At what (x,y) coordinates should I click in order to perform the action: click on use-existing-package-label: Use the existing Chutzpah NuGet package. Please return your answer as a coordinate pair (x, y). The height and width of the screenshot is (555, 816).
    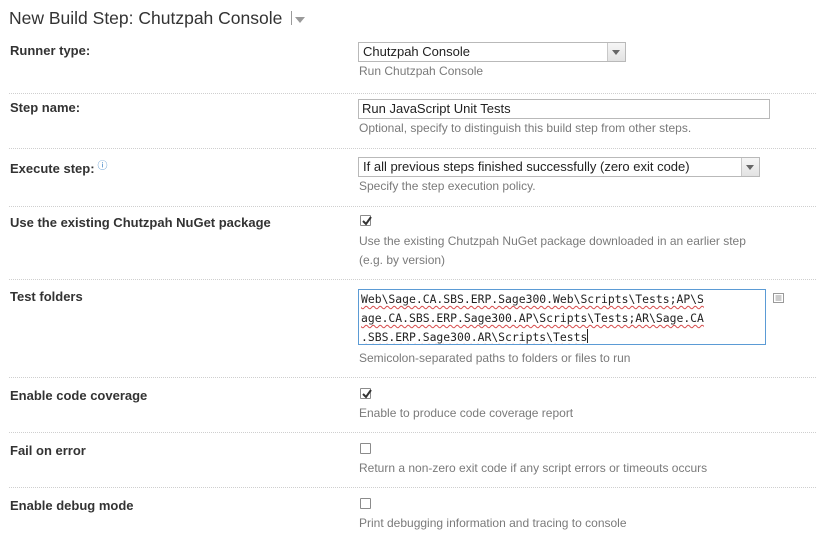
    Looking at the image, I should click on (140, 222).